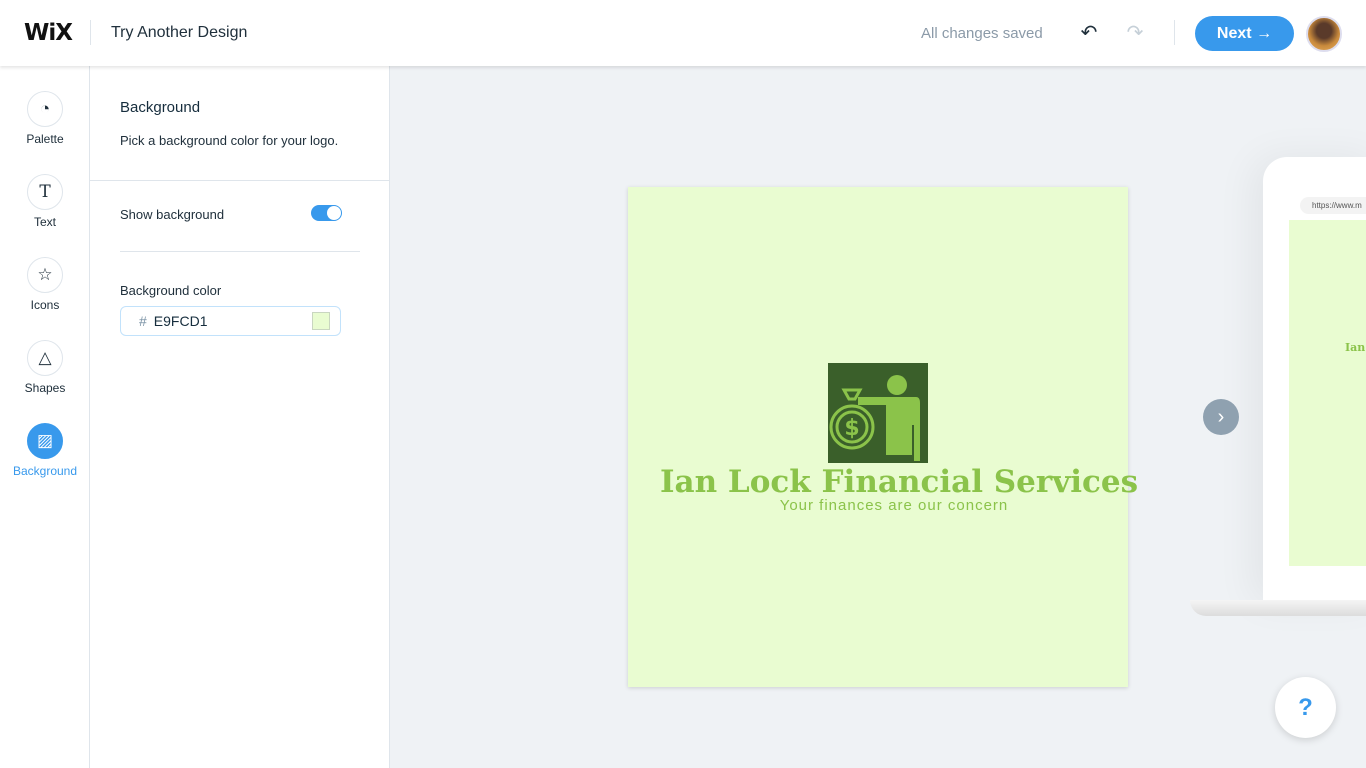  What do you see at coordinates (1355, 347) in the screenshot?
I see `preview-logo-name: Ian` at bounding box center [1355, 347].